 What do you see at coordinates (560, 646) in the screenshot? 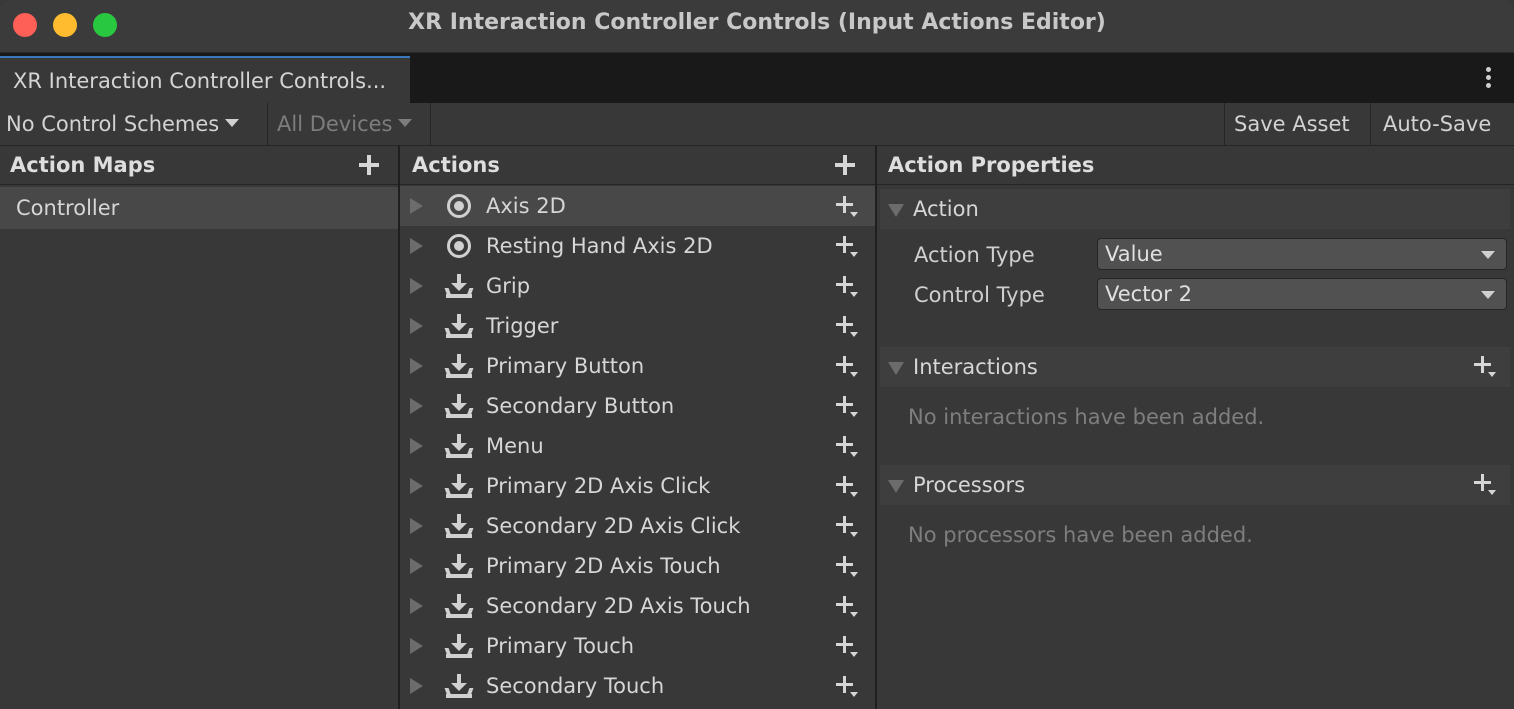
I see `action-label: Primary Touch` at bounding box center [560, 646].